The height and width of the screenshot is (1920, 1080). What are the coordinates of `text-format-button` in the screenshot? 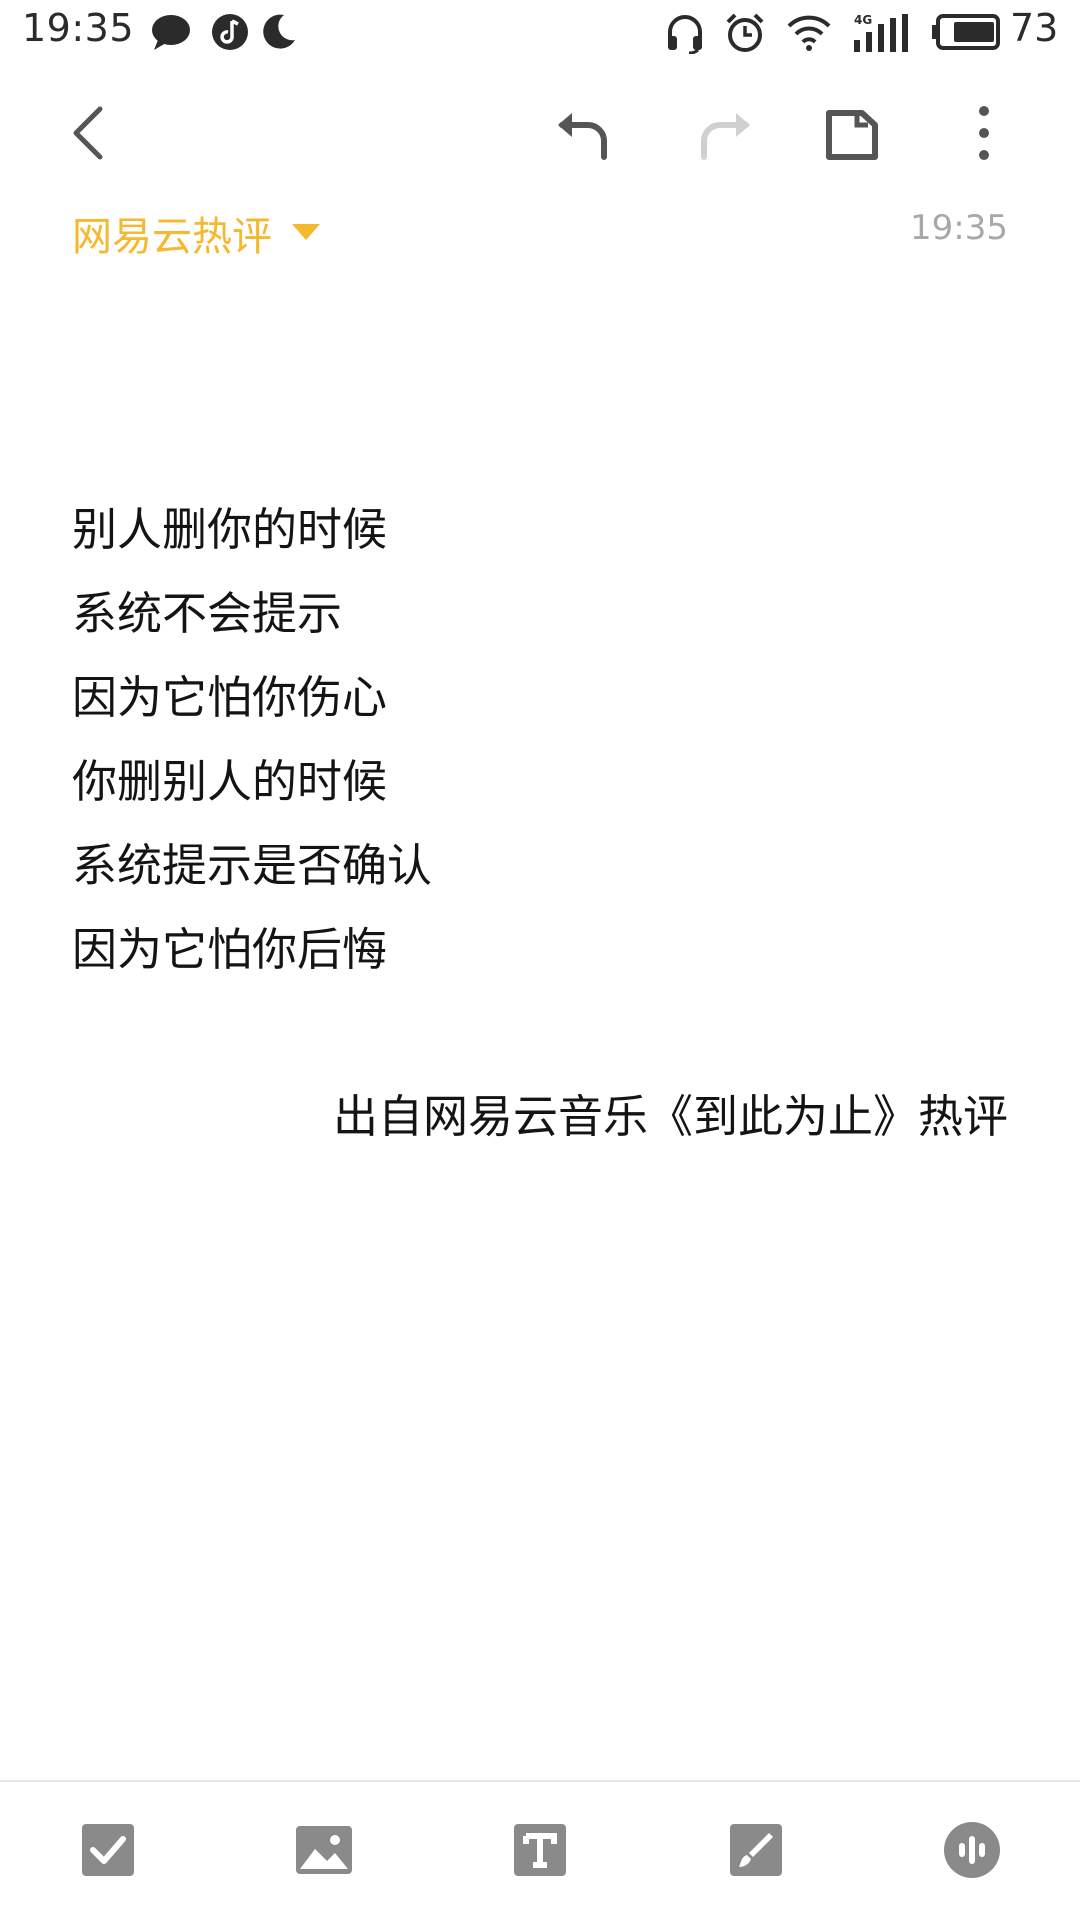 It's located at (540, 1852).